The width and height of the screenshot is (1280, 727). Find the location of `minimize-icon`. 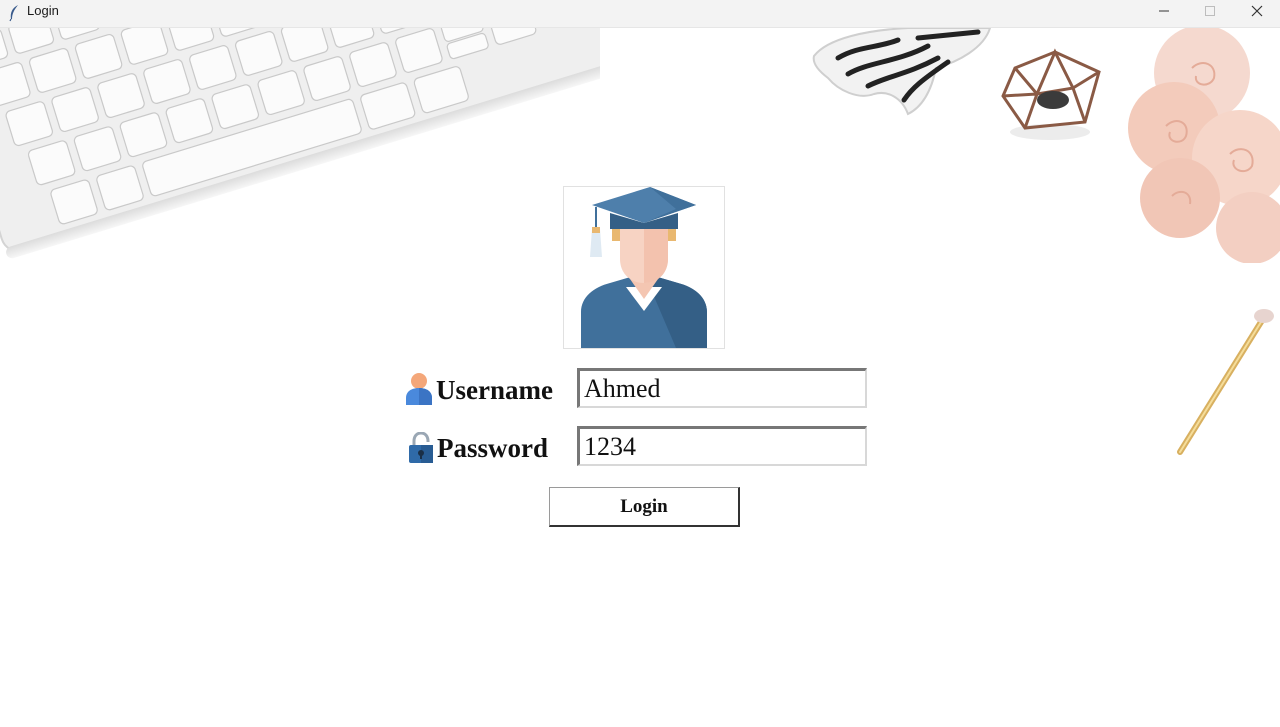

minimize-icon is located at coordinates (1164, 11).